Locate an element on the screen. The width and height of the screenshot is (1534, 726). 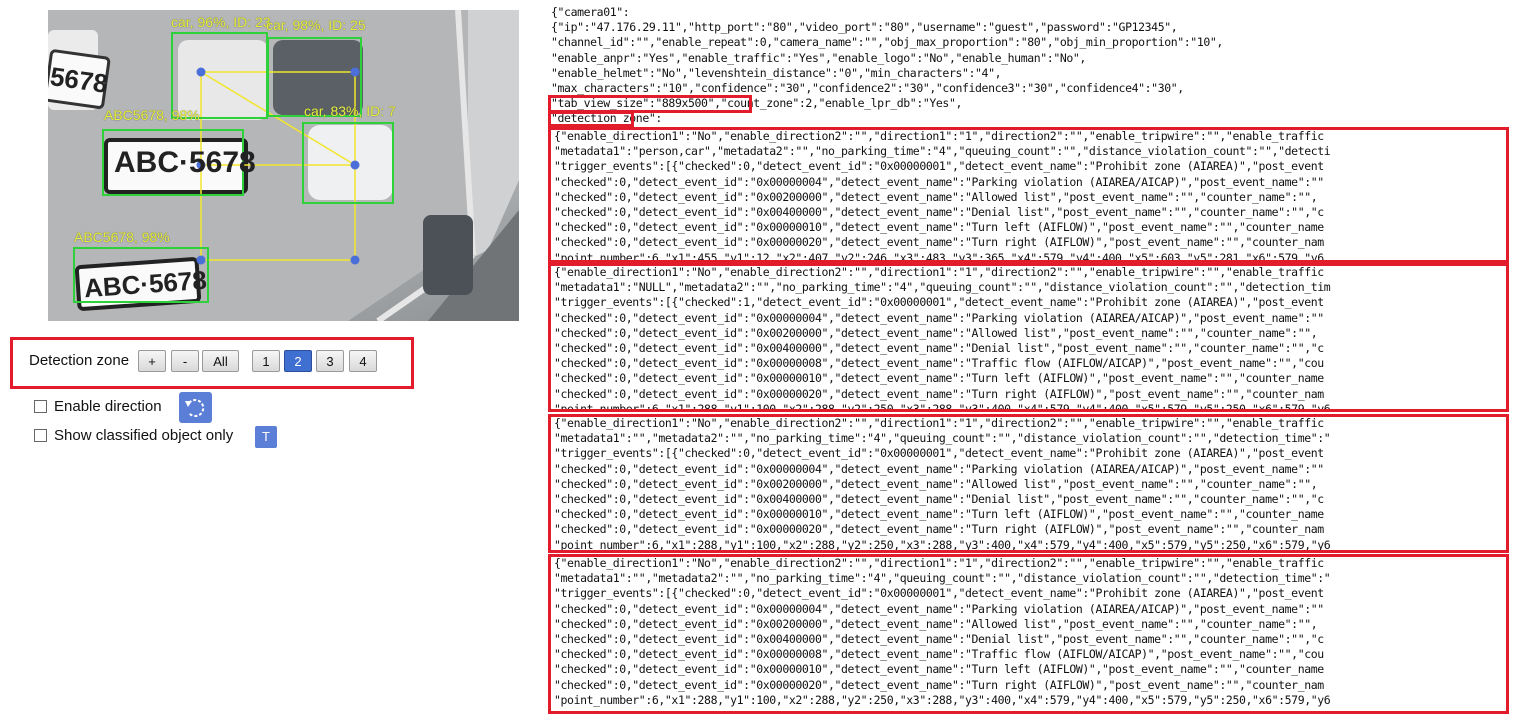
show-classified-label: Show classified object only is located at coordinates (144, 435).